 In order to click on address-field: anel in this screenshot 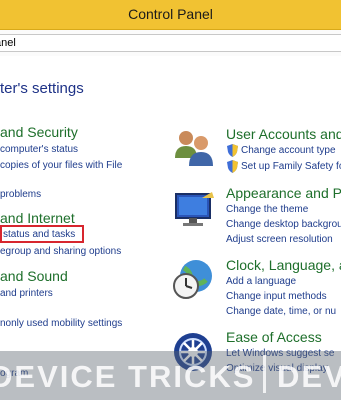, I will do `click(170, 43)`.